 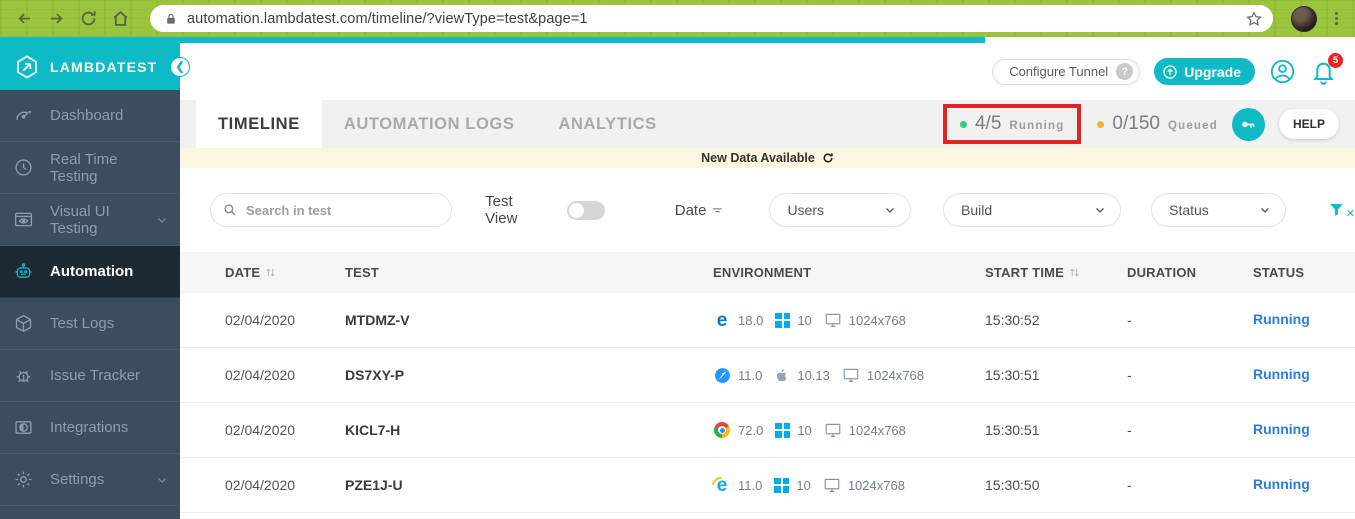 I want to click on bookmark-star-icon, so click(x=1254, y=19).